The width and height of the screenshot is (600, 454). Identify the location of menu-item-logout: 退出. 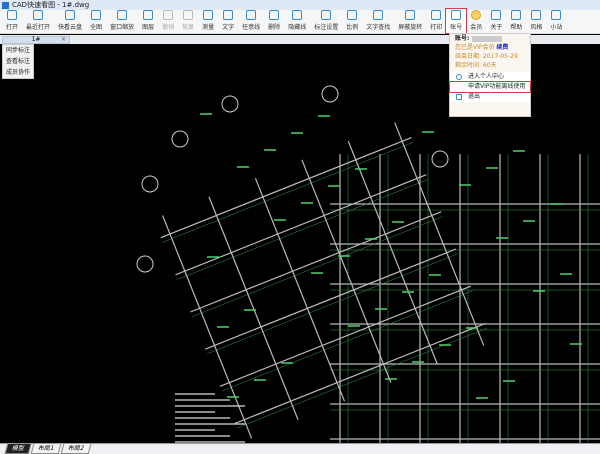
(490, 97).